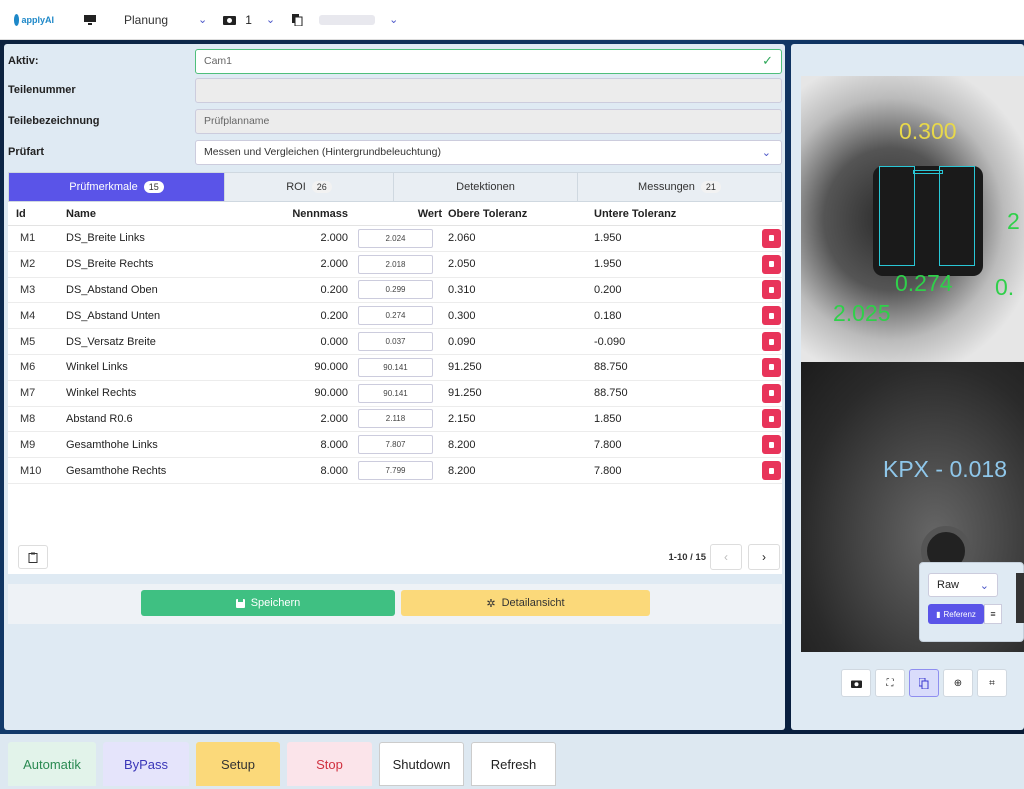 The height and width of the screenshot is (789, 1024). I want to click on wert-input: 7.799, so click(395, 471).